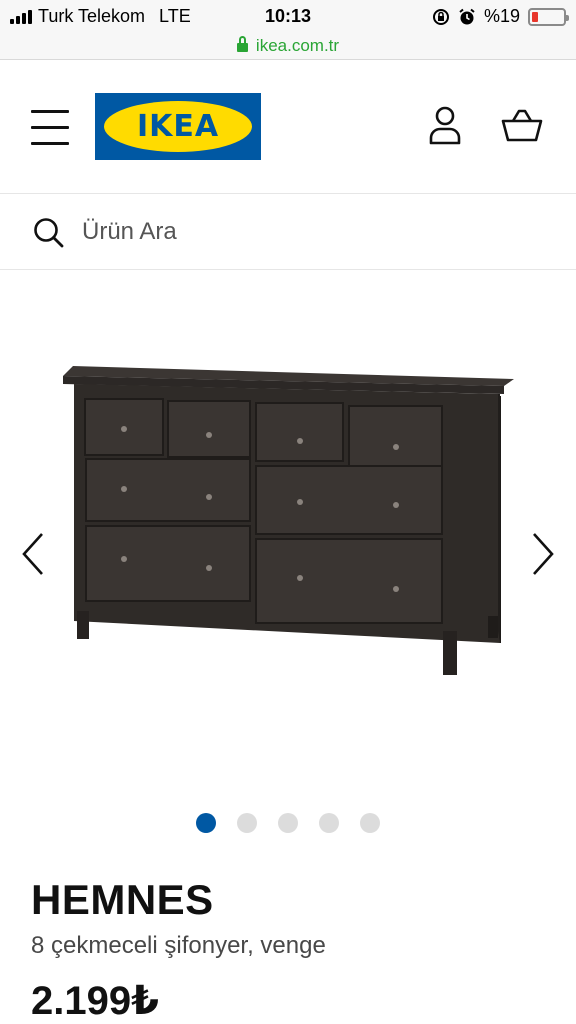 The height and width of the screenshot is (1024, 576). I want to click on product-name: HEMNES, so click(122, 899).